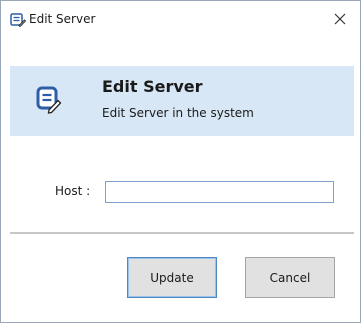 This screenshot has height=325, width=363. What do you see at coordinates (290, 277) in the screenshot?
I see `cancel-button: Cancel` at bounding box center [290, 277].